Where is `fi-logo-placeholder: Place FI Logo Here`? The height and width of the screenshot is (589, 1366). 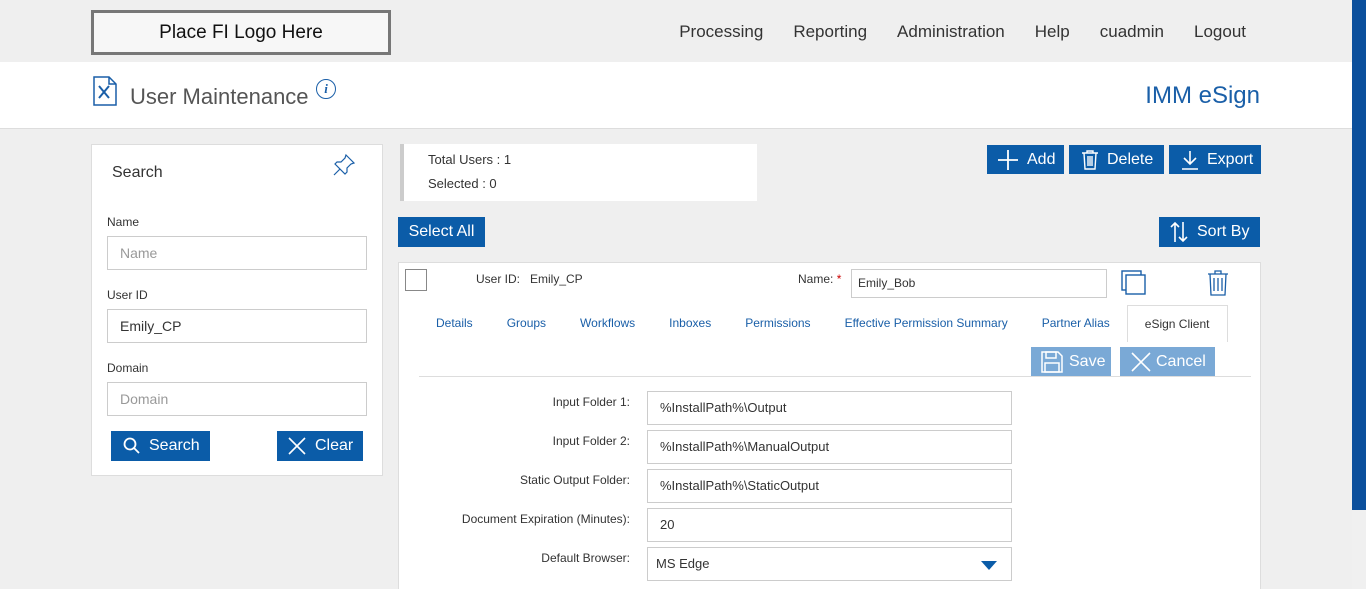
fi-logo-placeholder: Place FI Logo Here is located at coordinates (241, 32).